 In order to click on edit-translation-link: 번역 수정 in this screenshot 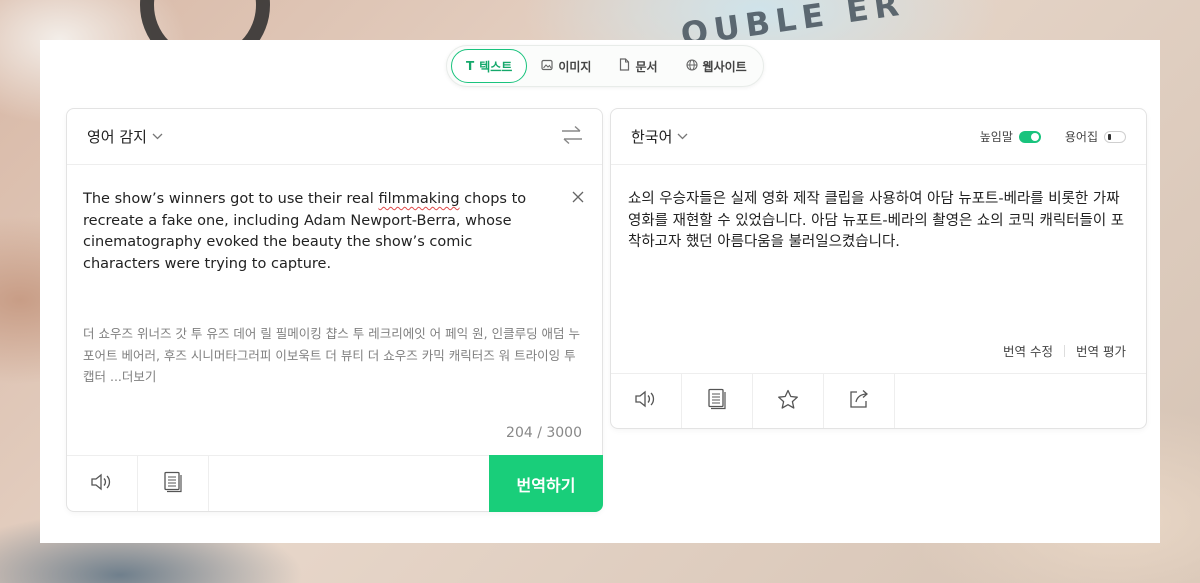, I will do `click(1028, 350)`.